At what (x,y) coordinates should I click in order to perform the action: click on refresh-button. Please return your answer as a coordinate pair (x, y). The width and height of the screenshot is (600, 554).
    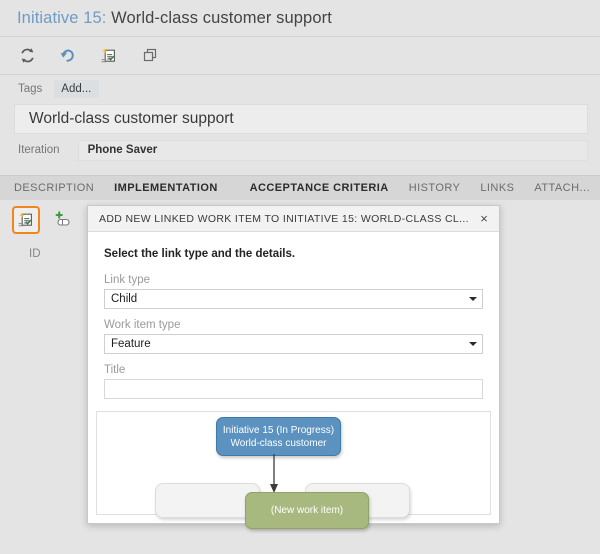
    Looking at the image, I should click on (27, 56).